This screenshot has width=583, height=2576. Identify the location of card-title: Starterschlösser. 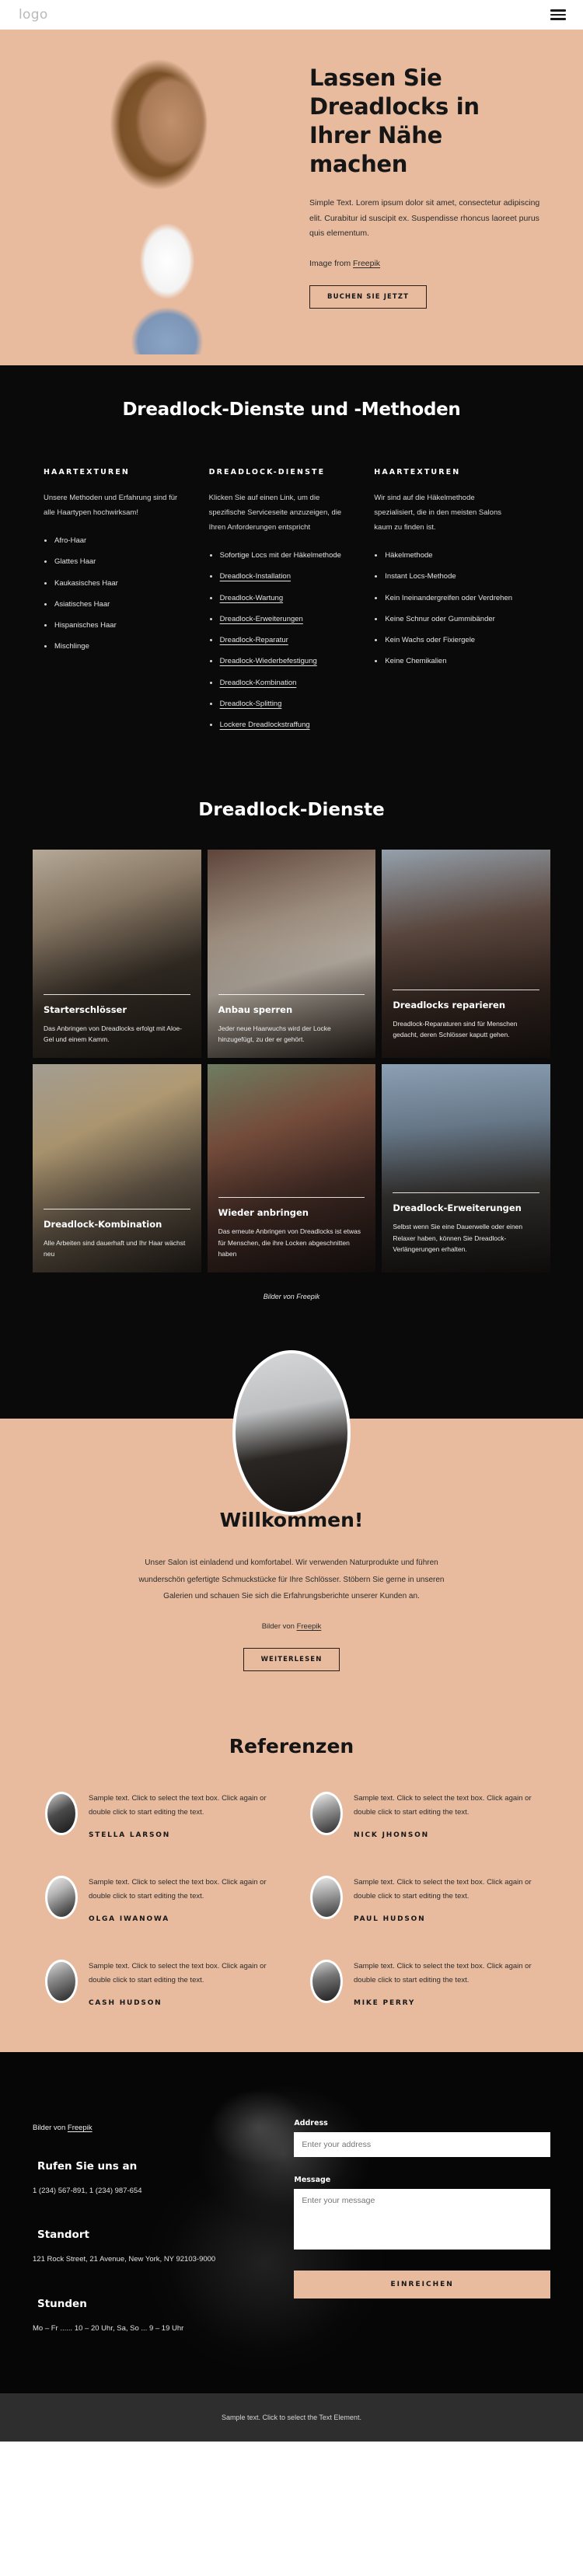
(85, 1010).